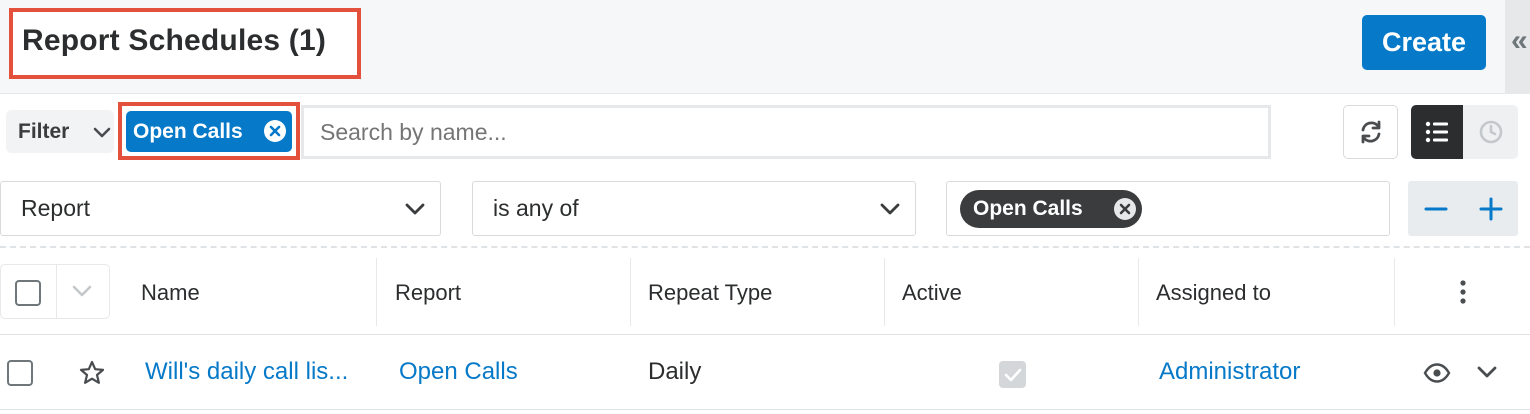  I want to click on filter-field-select: Report, so click(220, 208).